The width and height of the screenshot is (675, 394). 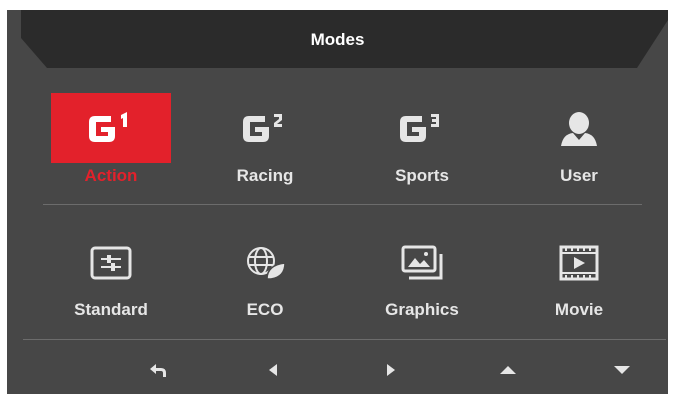 I want to click on up-arrow-icon, so click(x=508, y=370).